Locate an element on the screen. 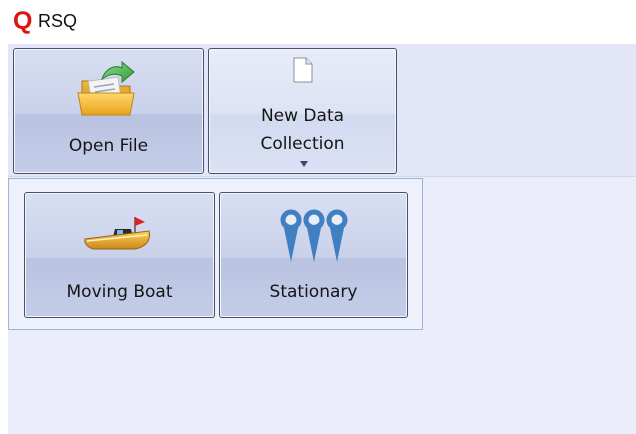 The image size is (636, 434). moving-boat-label: Moving Boat is located at coordinates (119, 292).